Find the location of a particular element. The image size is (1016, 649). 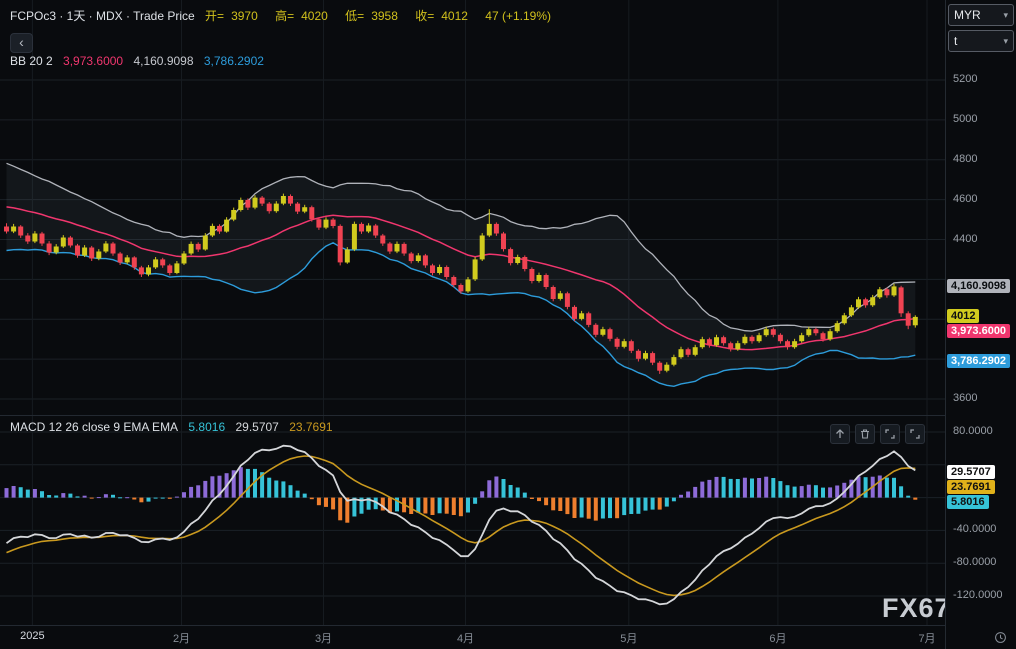

macd-axis-label: -40.0000 is located at coordinates (975, 529).